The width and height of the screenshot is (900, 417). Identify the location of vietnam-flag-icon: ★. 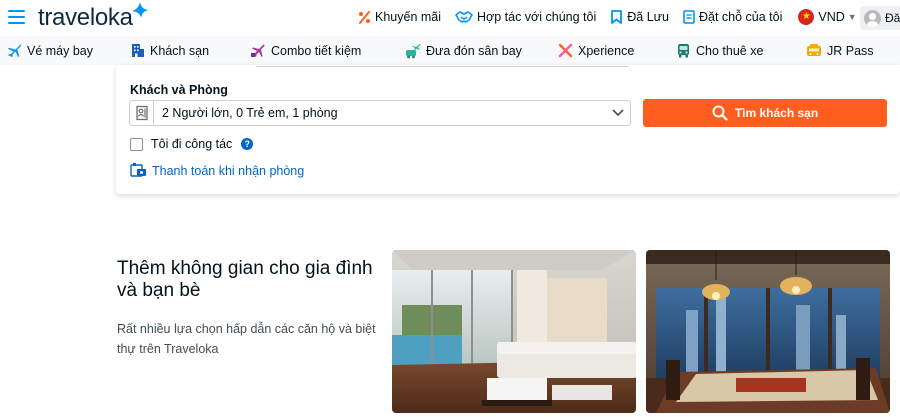
(806, 17).